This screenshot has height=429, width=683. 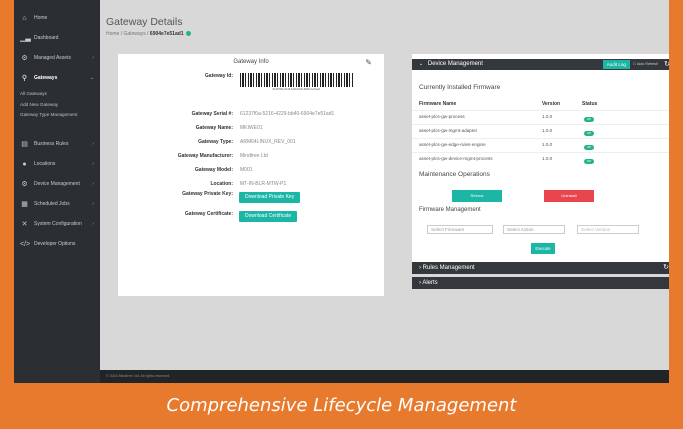 What do you see at coordinates (57, 224) in the screenshot?
I see `sidebar-item-system-configuration: ✕ System Configuration ›` at bounding box center [57, 224].